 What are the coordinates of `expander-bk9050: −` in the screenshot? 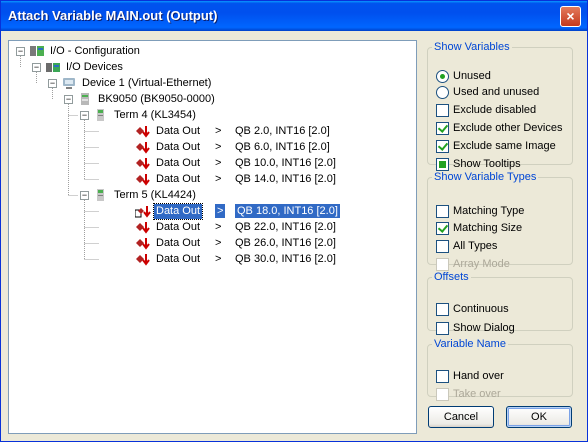 It's located at (68, 99).